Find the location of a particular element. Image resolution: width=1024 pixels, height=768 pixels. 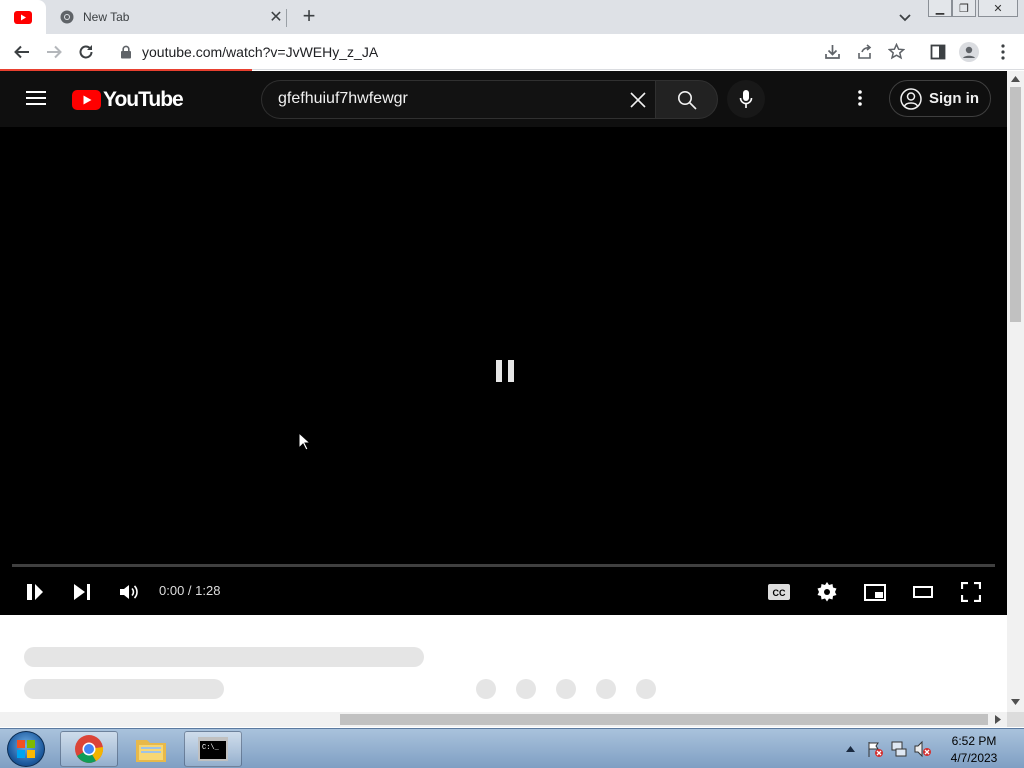

share-icon is located at coordinates (864, 52).